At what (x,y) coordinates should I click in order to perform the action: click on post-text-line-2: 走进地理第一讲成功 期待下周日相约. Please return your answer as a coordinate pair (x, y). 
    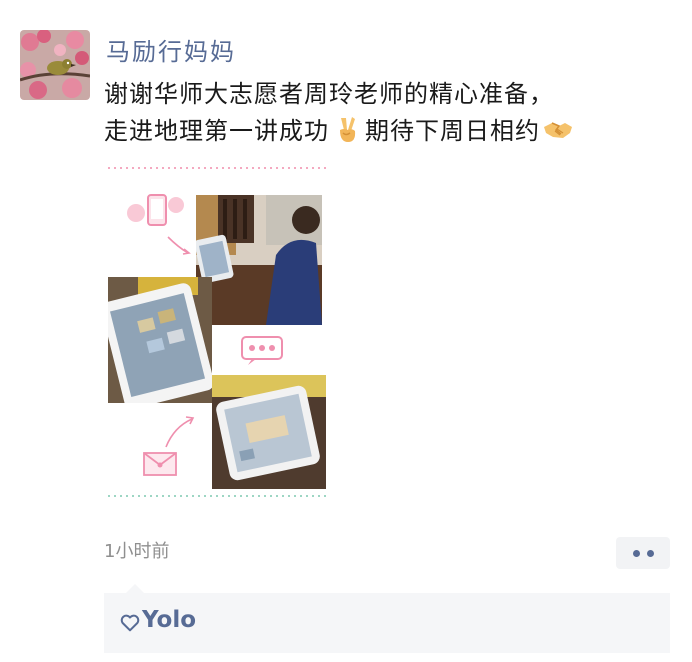
    Looking at the image, I should click on (389, 131).